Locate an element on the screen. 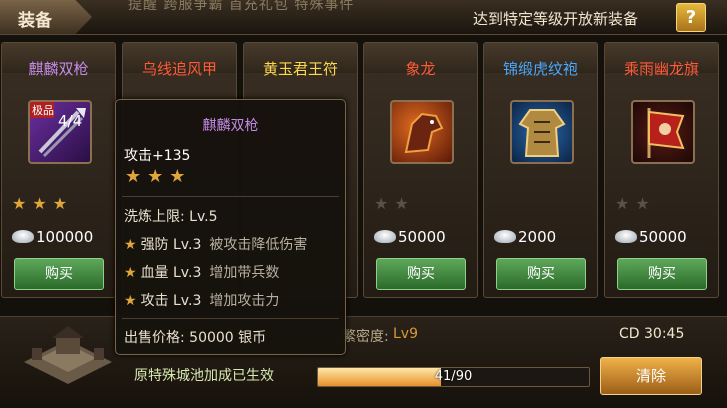 This screenshot has height=408, width=727. item-count: 4/4 is located at coordinates (70, 121).